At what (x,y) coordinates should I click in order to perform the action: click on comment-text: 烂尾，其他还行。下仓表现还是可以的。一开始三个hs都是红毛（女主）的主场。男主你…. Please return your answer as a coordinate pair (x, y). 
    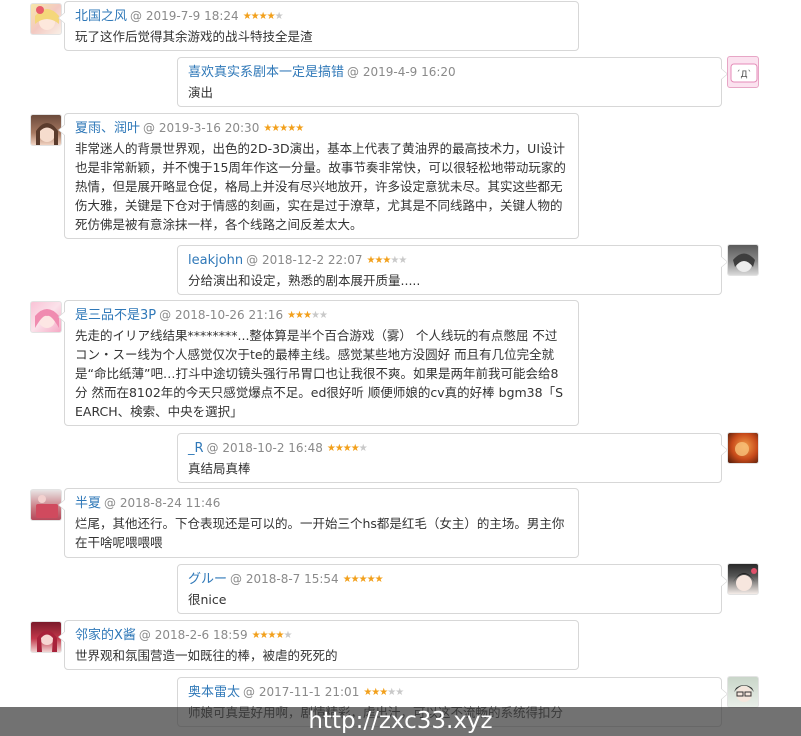
    Looking at the image, I should click on (320, 533).